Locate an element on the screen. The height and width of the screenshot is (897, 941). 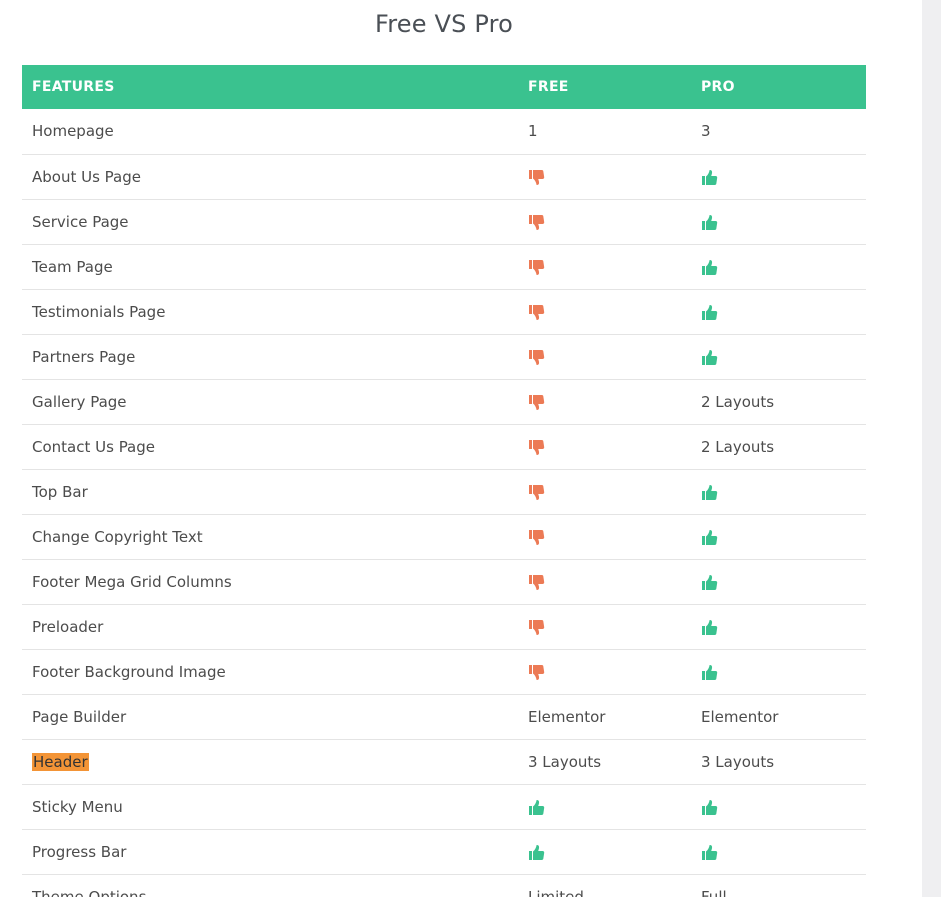
page-title: Free VS Pro is located at coordinates (444, 24).